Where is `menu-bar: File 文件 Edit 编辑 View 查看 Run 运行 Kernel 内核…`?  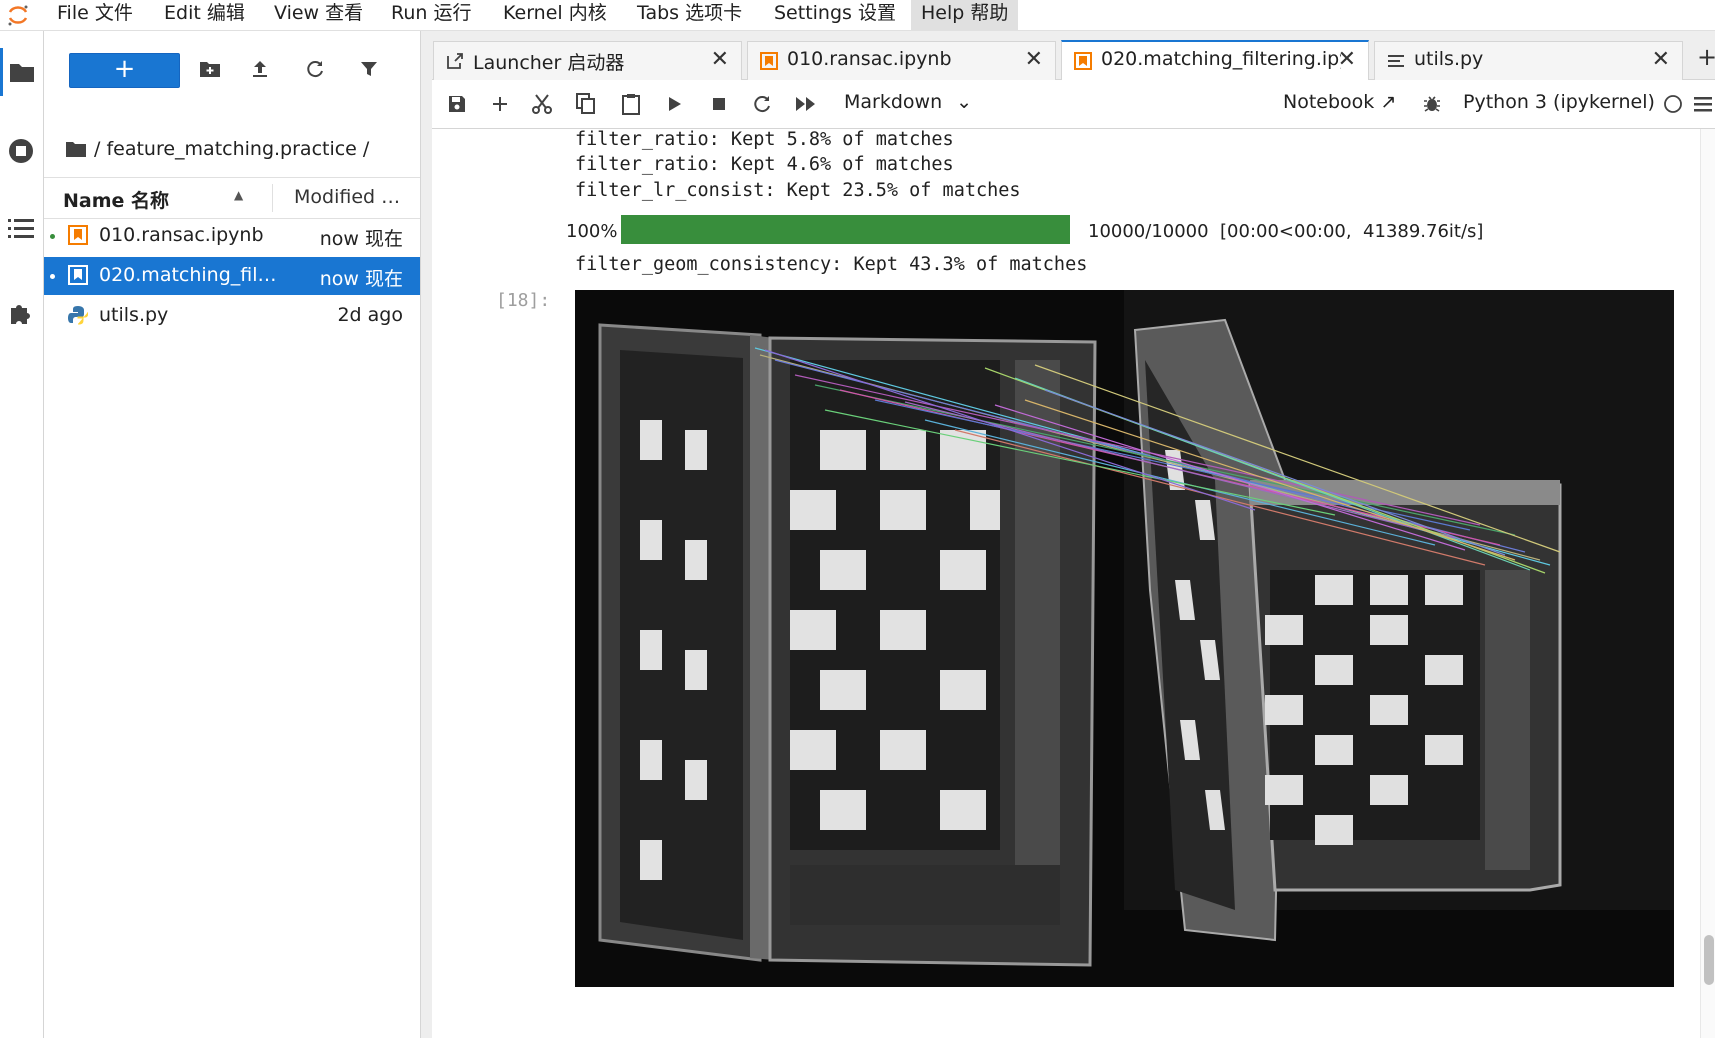
menu-bar: File 文件 Edit 编辑 View 查看 Run 运行 Kernel 内核… is located at coordinates (857, 15).